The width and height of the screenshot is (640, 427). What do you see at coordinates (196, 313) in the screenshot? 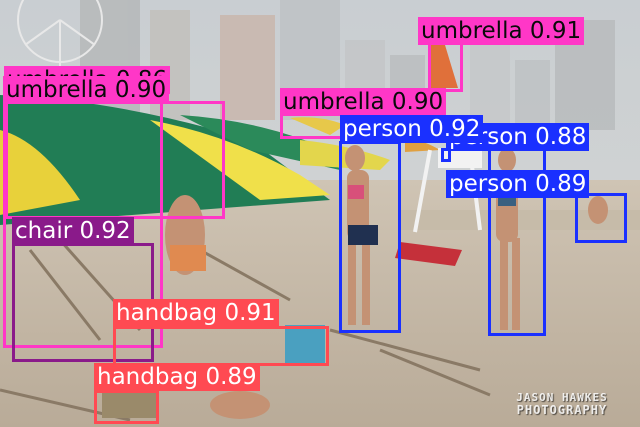
I see `label-handbag: handbag 0.91` at bounding box center [196, 313].